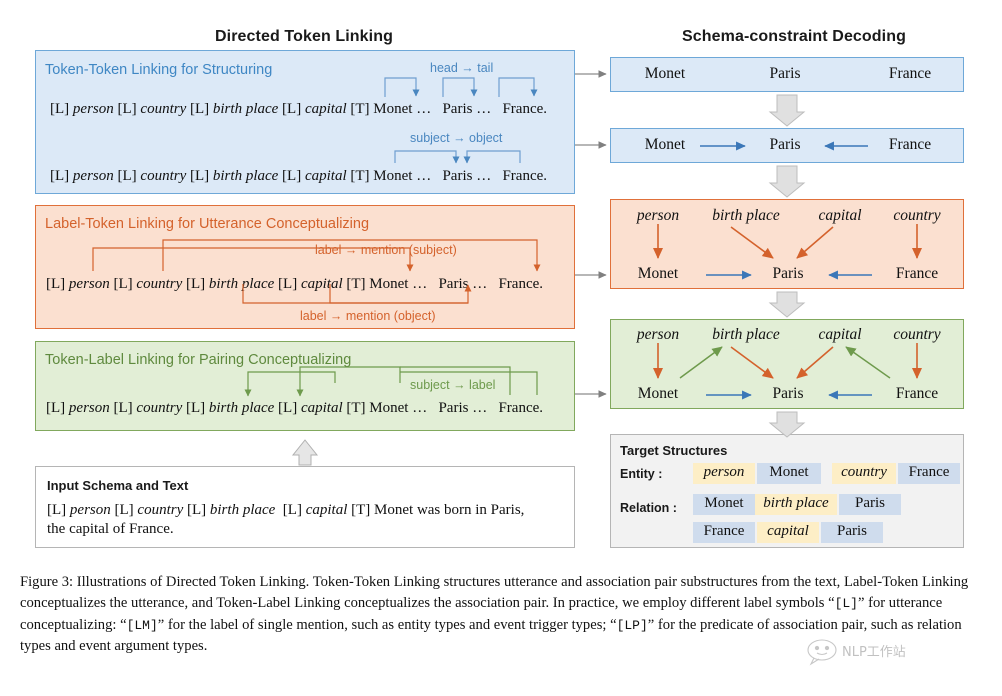 The height and width of the screenshot is (696, 1002). What do you see at coordinates (846, 603) in the screenshot?
I see `caption-symbol-l: [L]` at bounding box center [846, 603].